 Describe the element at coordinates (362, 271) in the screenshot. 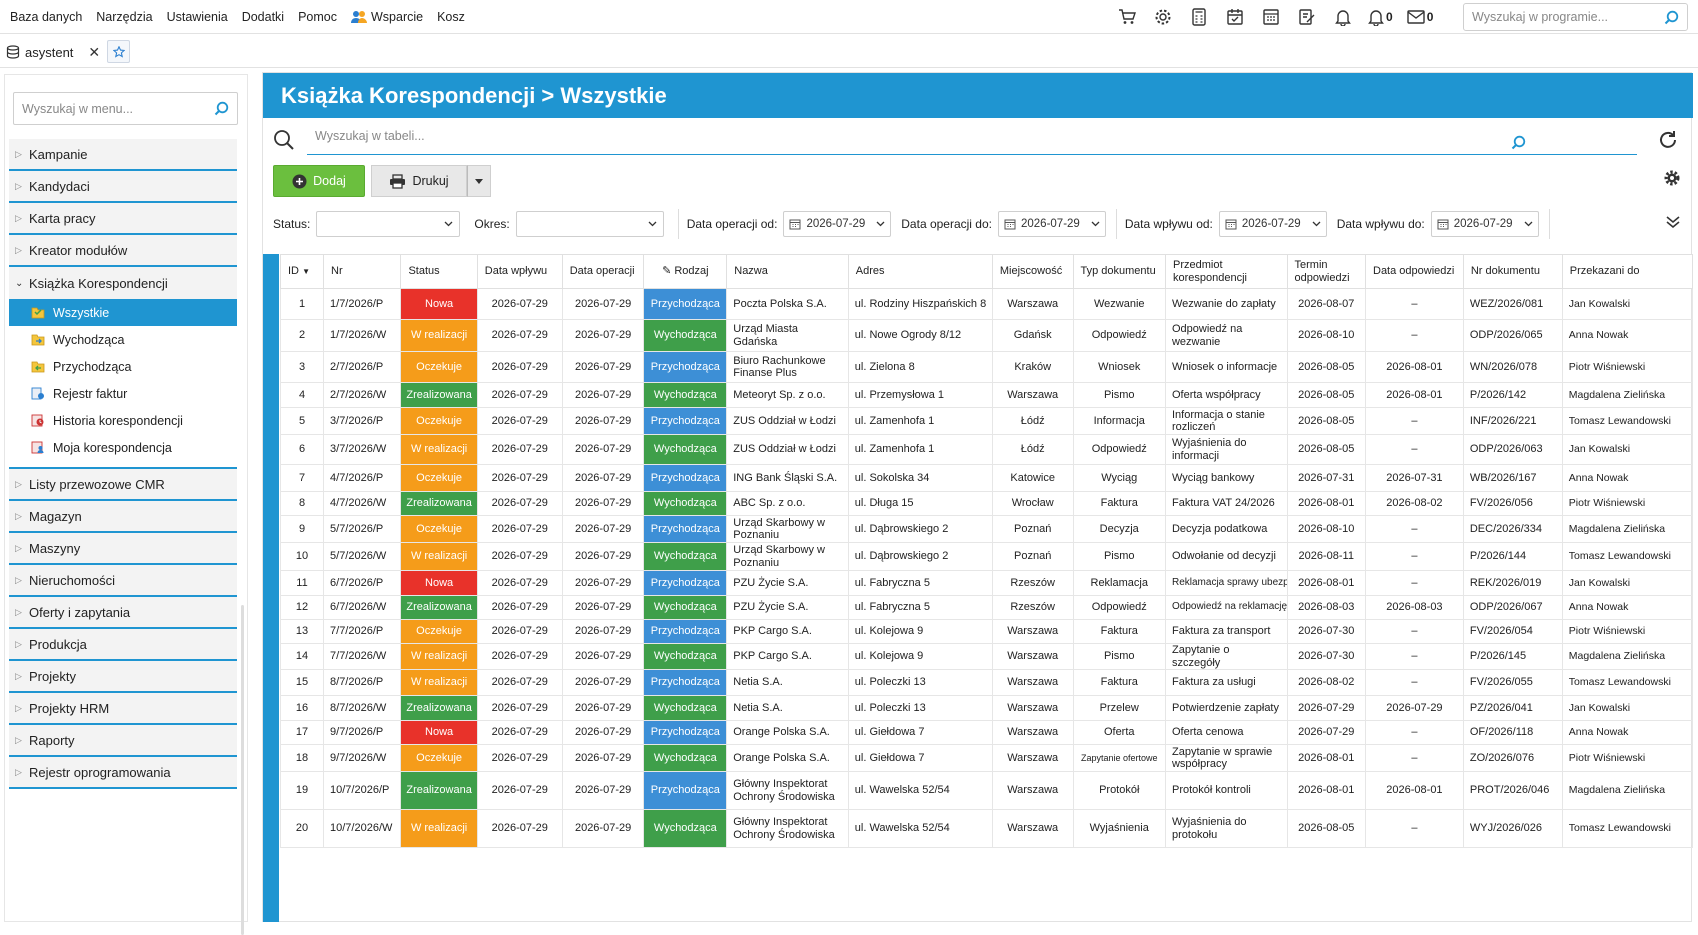

I see `col-nr: Nr` at that location.